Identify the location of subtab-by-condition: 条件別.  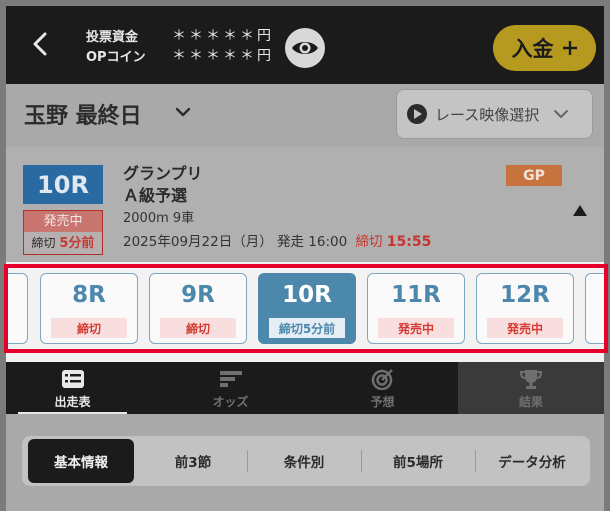
(304, 461).